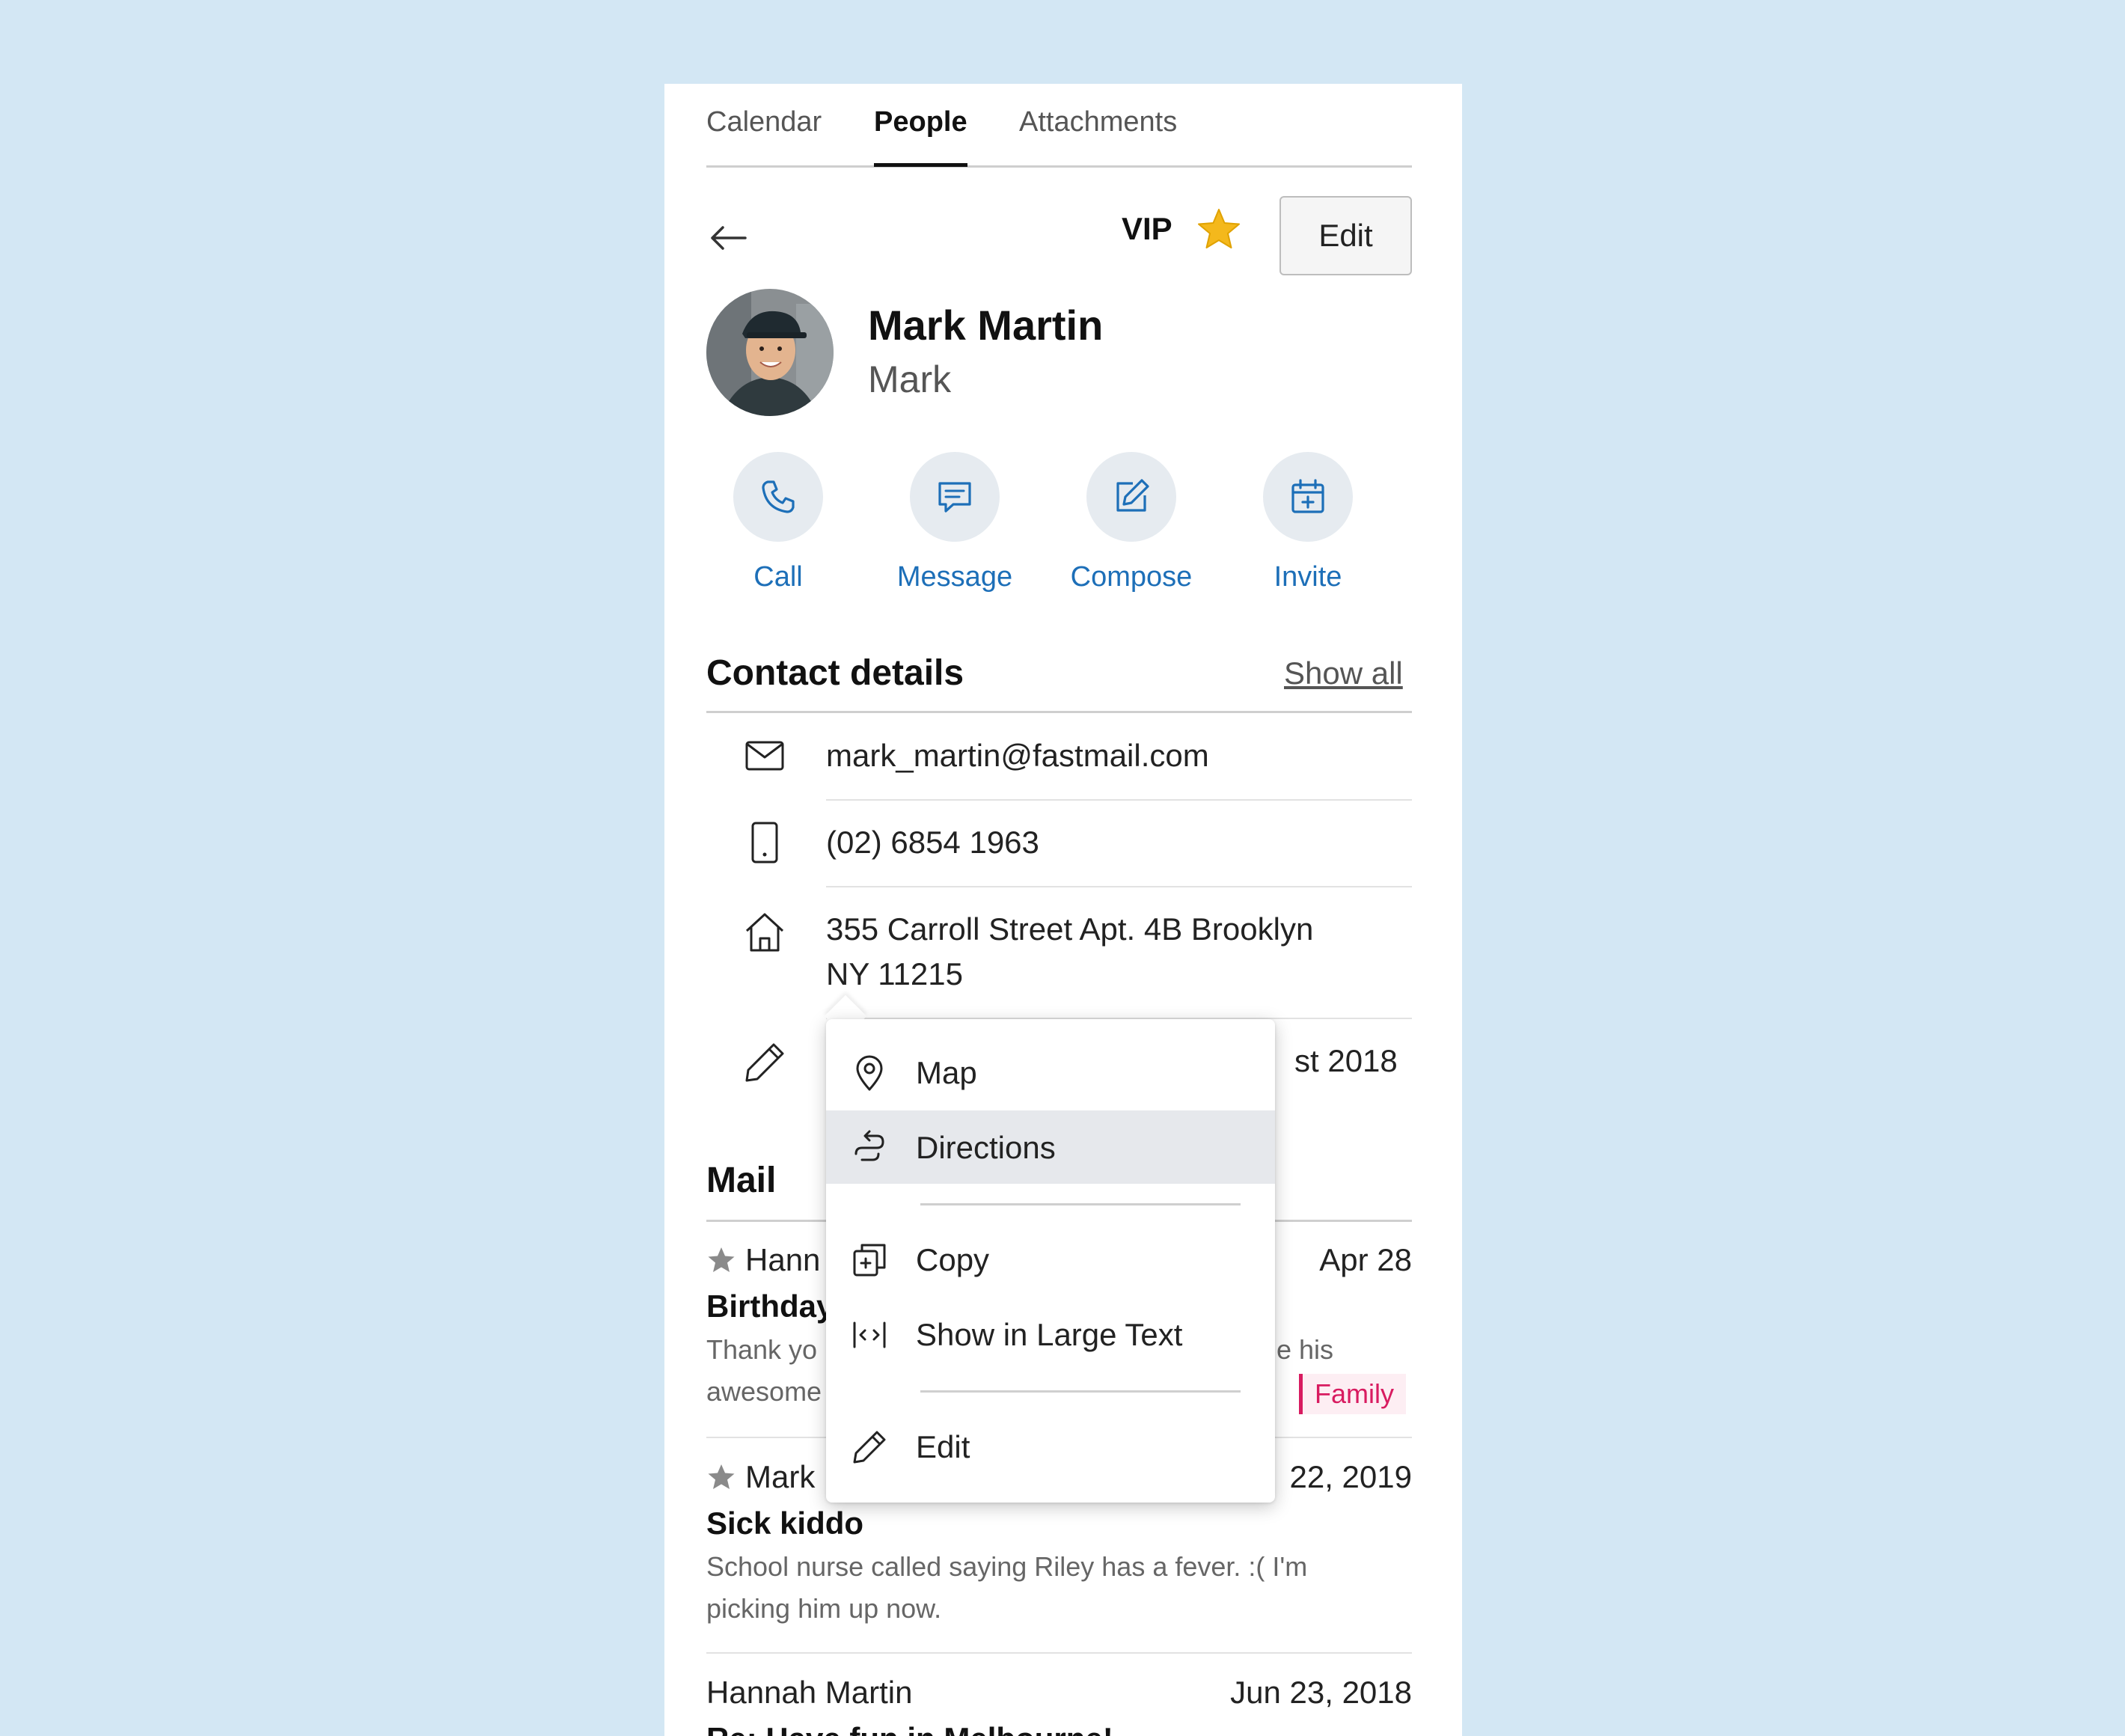 This screenshot has width=2125, height=1736. What do you see at coordinates (741, 1180) in the screenshot?
I see `mail-heading: Mail` at bounding box center [741, 1180].